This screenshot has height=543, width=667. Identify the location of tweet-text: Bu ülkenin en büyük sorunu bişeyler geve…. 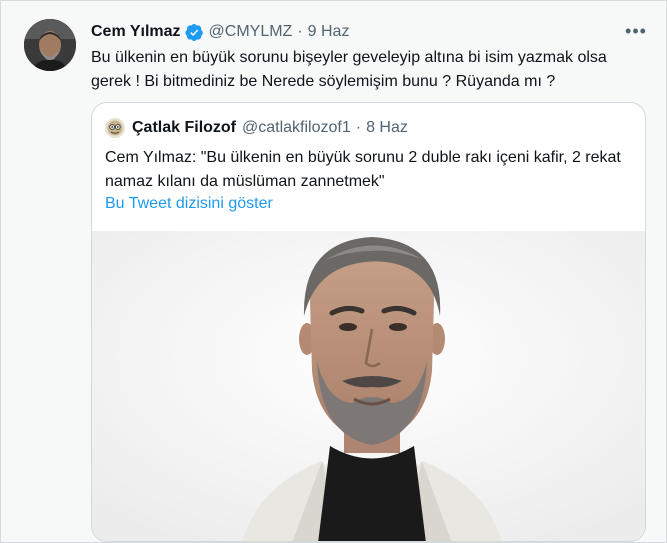
(349, 69).